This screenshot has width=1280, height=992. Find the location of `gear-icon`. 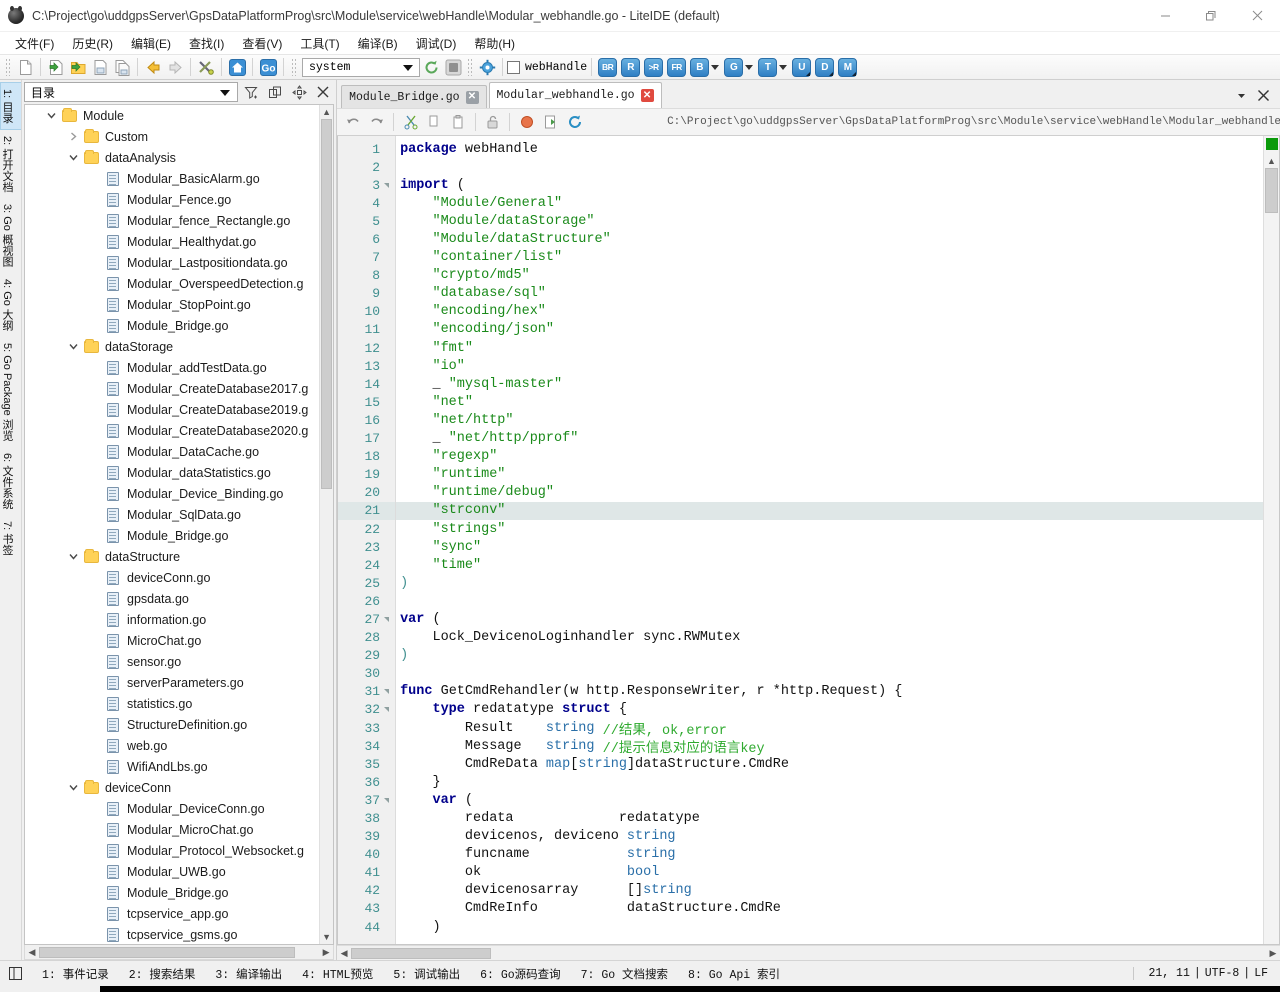

gear-icon is located at coordinates (487, 67).